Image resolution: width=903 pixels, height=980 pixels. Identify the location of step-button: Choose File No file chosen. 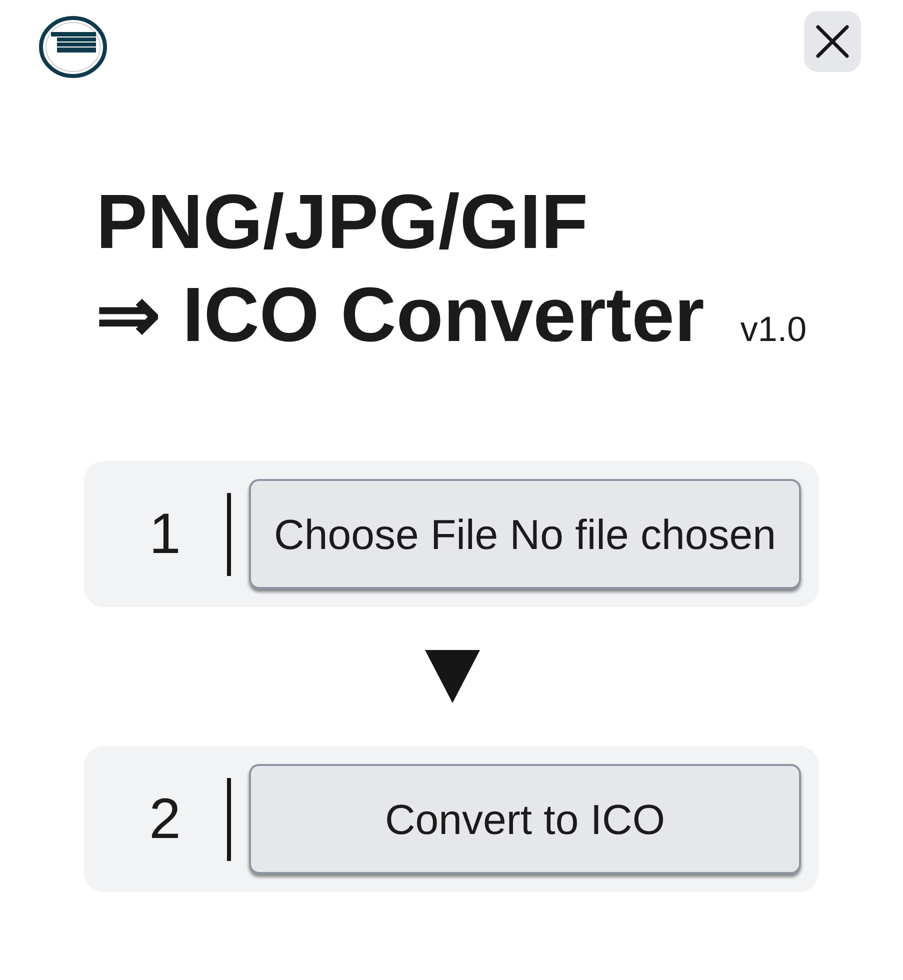
(525, 534).